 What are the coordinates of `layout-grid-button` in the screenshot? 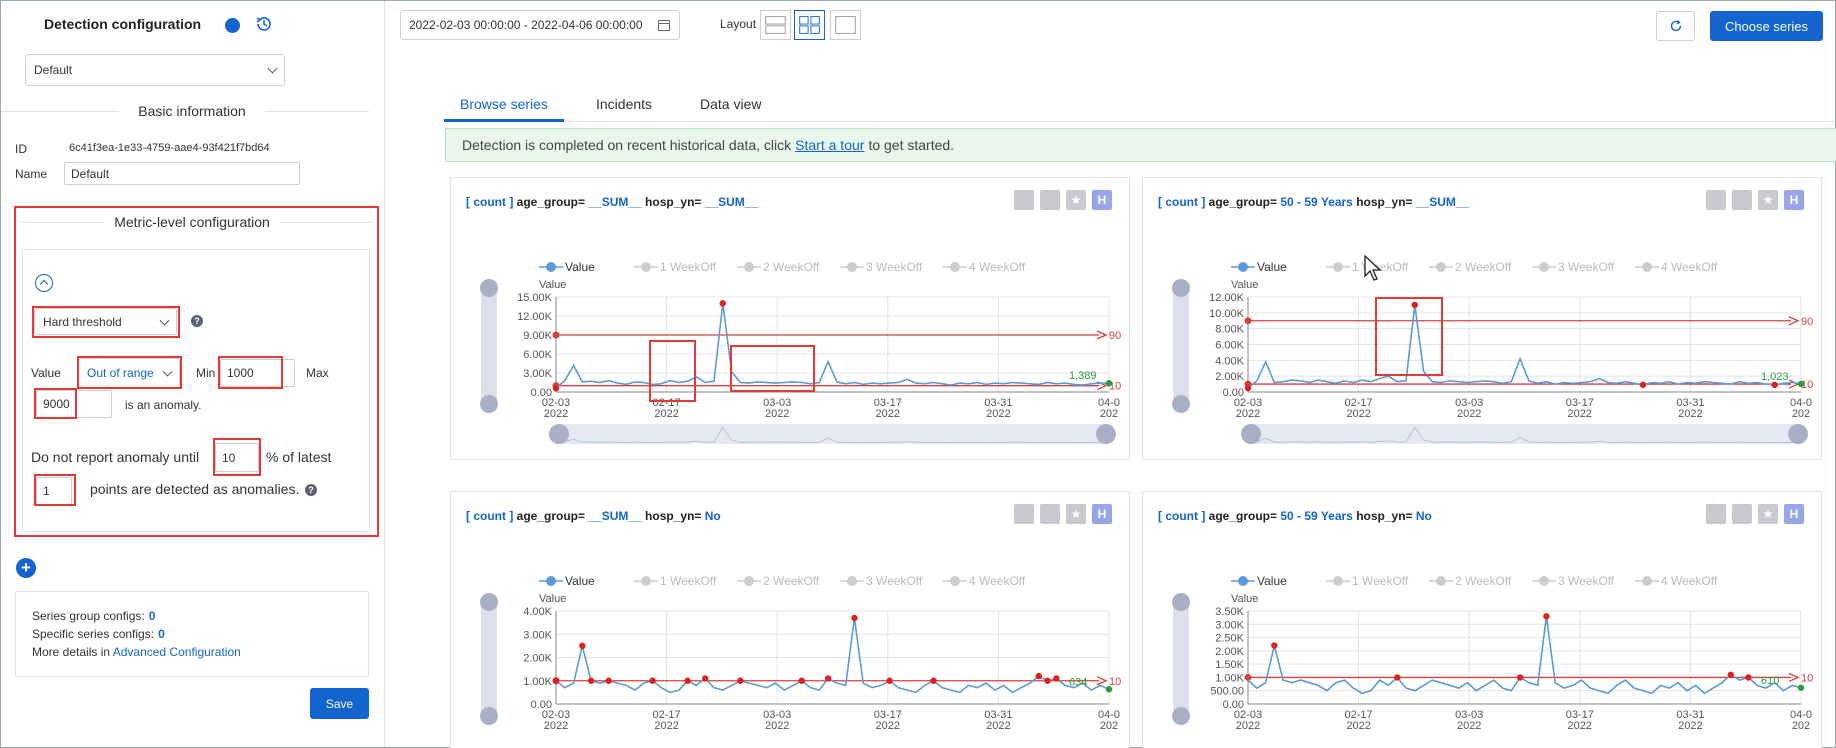 It's located at (809, 25).